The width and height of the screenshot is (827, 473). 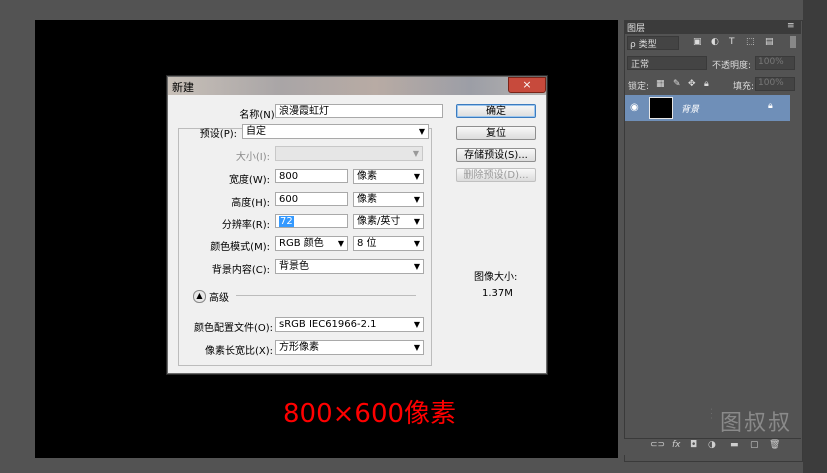 I want to click on new-layer-icon: ▢, so click(x=754, y=445).